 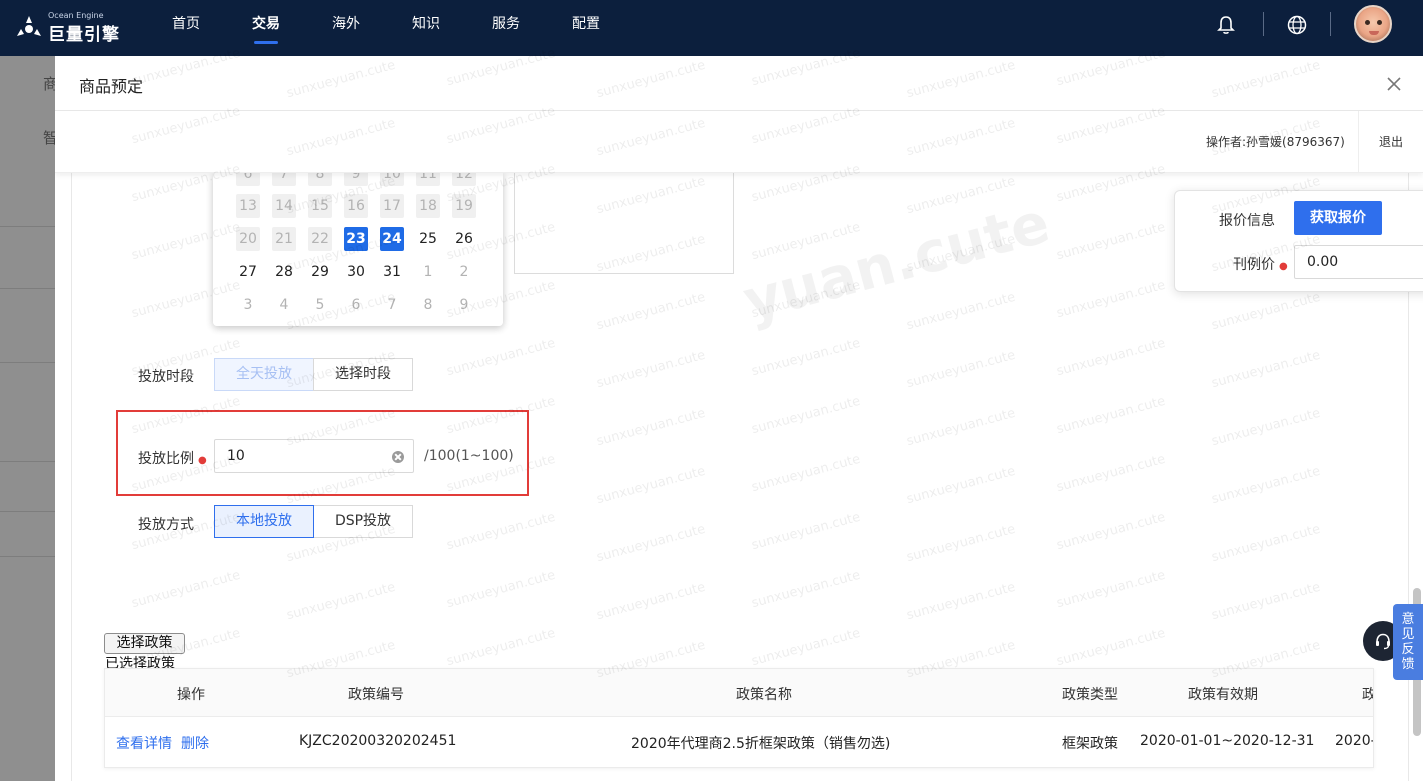 I want to click on ratio-input: 10, so click(x=314, y=456).